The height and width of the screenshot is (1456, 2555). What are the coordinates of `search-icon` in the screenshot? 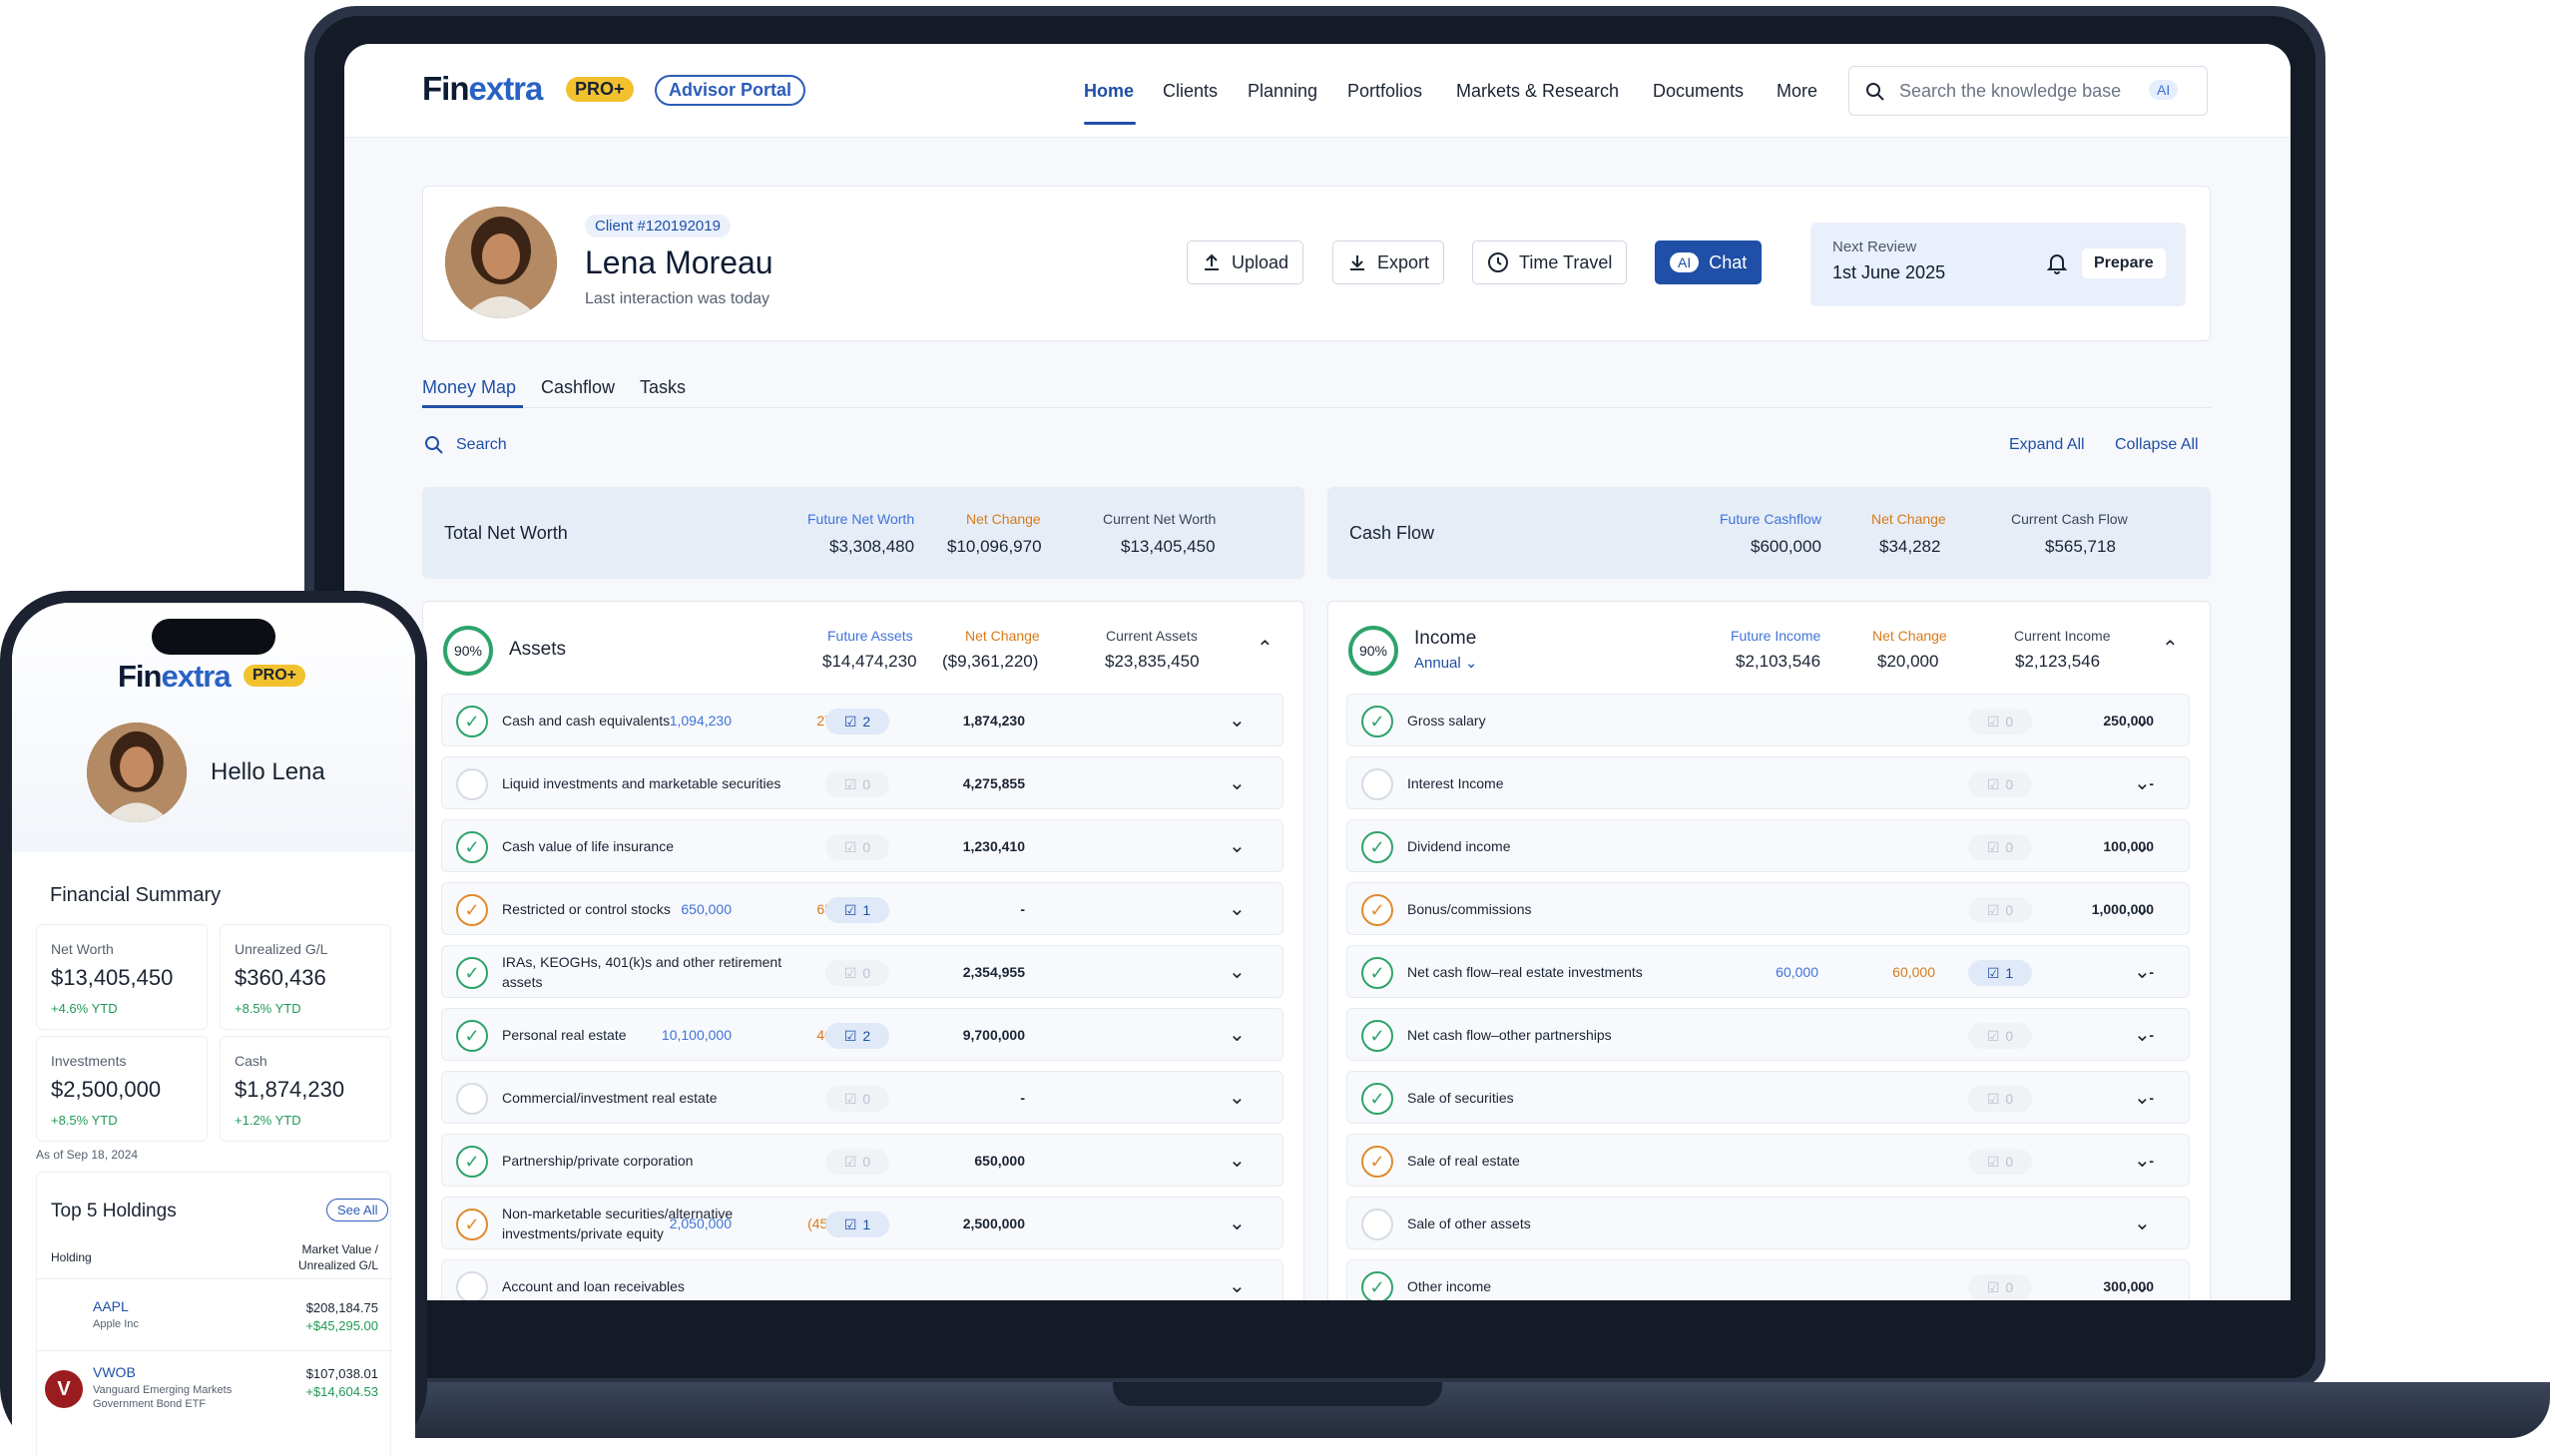 It's located at (434, 445).